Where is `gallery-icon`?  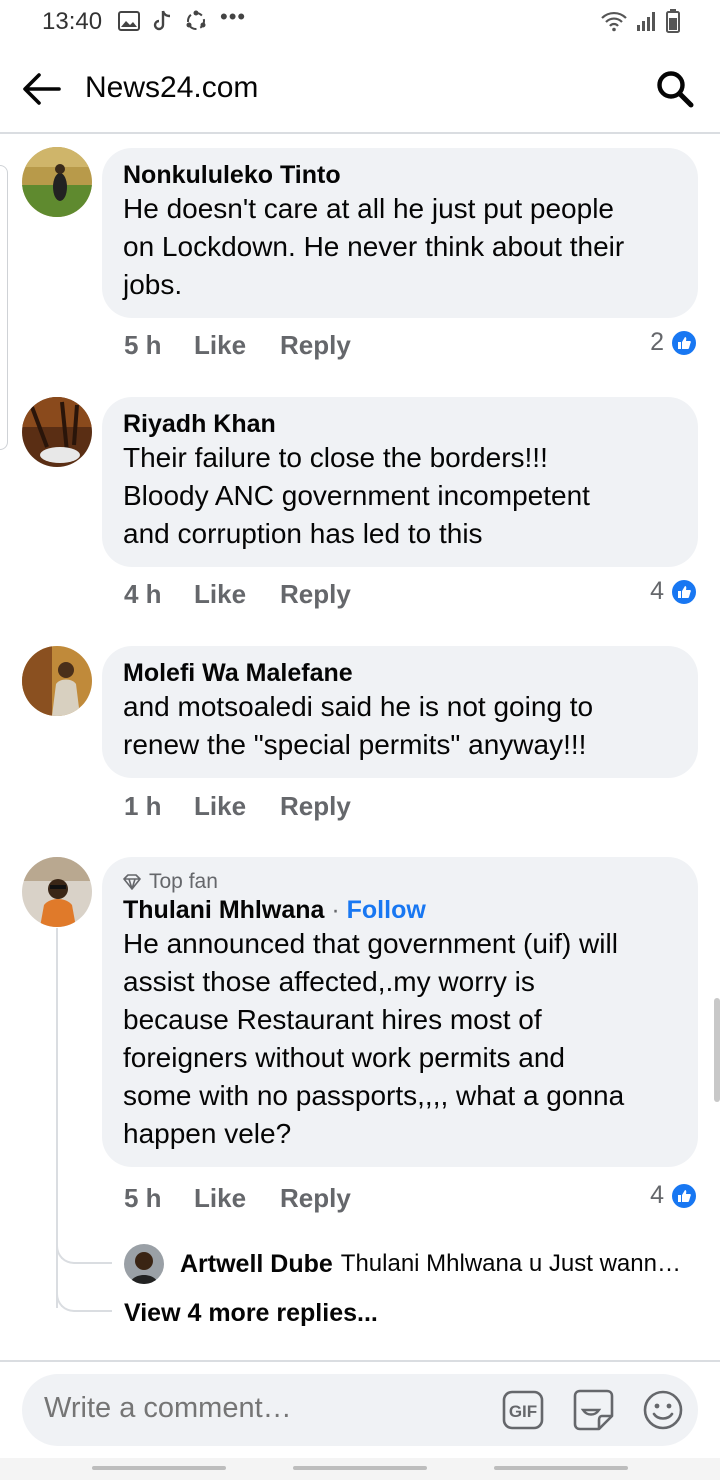
gallery-icon is located at coordinates (129, 21).